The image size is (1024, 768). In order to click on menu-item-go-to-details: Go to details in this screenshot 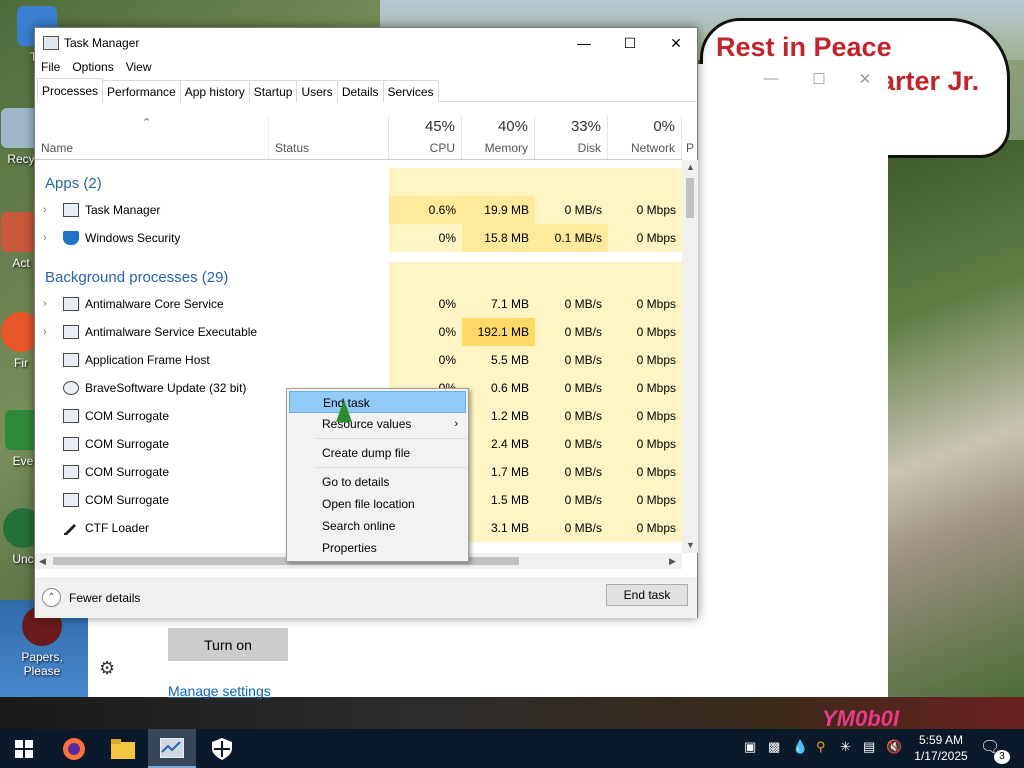, I will do `click(377, 482)`.